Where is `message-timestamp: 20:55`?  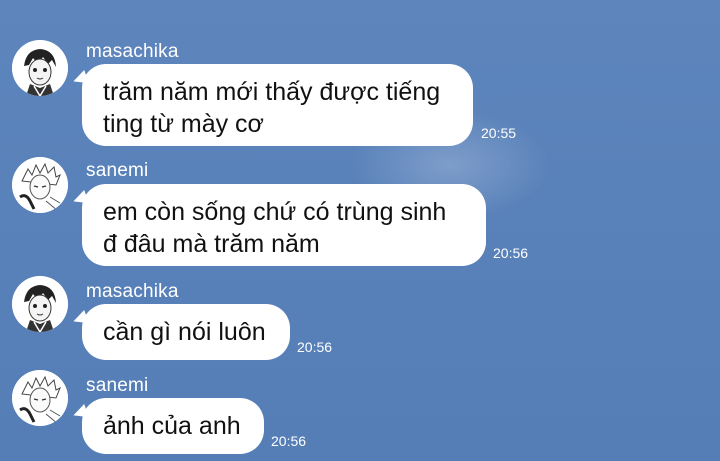 message-timestamp: 20:55 is located at coordinates (499, 133).